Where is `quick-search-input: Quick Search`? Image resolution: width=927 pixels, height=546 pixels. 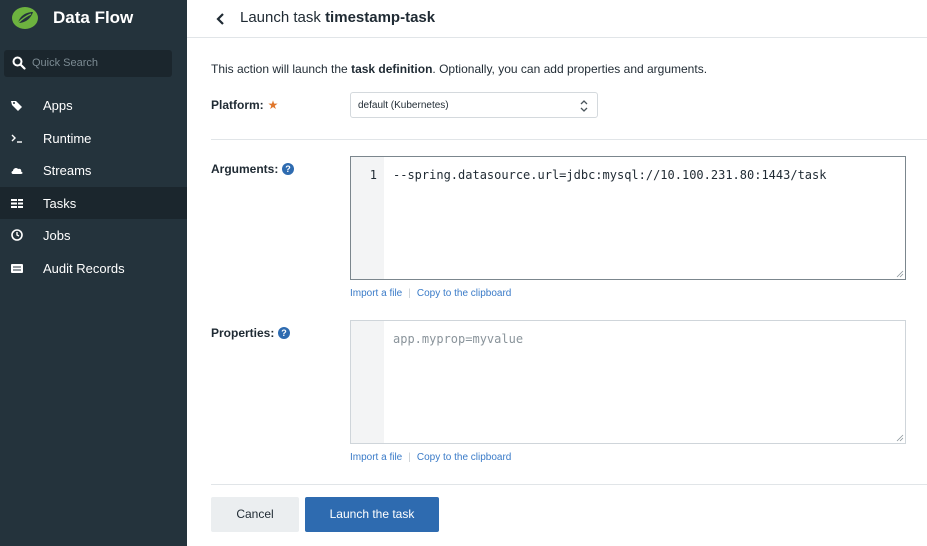
quick-search-input: Quick Search is located at coordinates (88, 63).